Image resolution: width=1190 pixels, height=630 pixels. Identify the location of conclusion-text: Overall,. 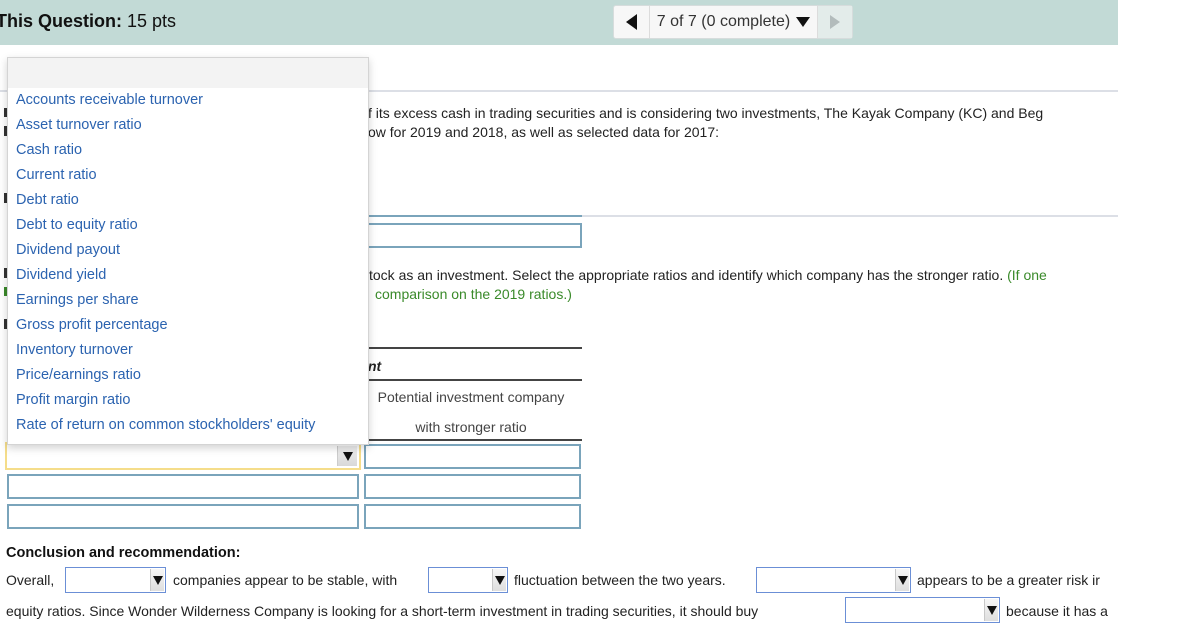
(30, 580).